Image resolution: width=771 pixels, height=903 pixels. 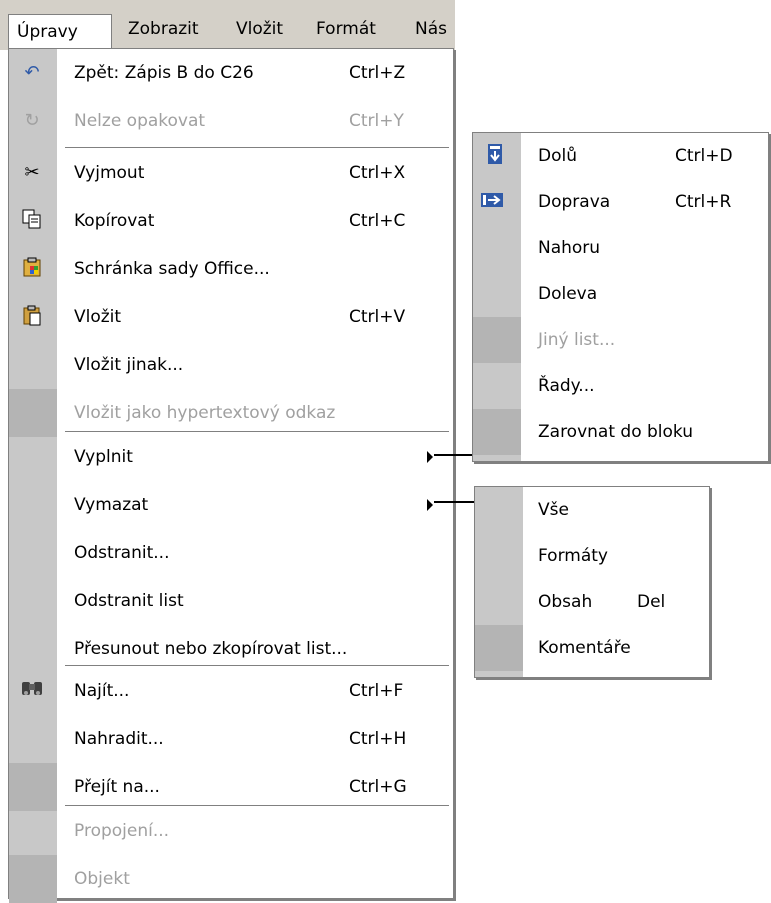 I want to click on submenu-item-fill-right: Doprava Ctrl+R, so click(x=620, y=202).